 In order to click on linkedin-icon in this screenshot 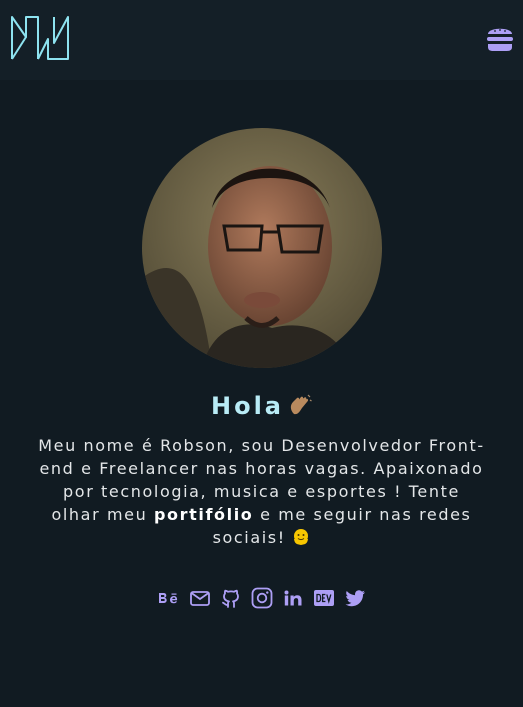, I will do `click(293, 598)`.